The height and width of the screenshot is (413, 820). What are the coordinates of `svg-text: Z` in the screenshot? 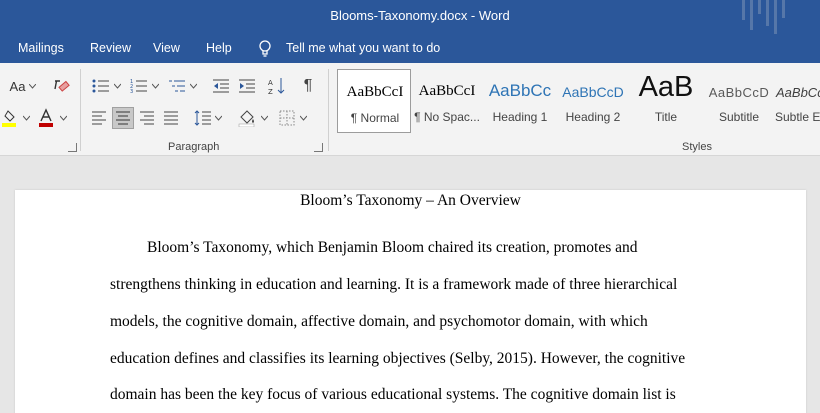 It's located at (270, 91).